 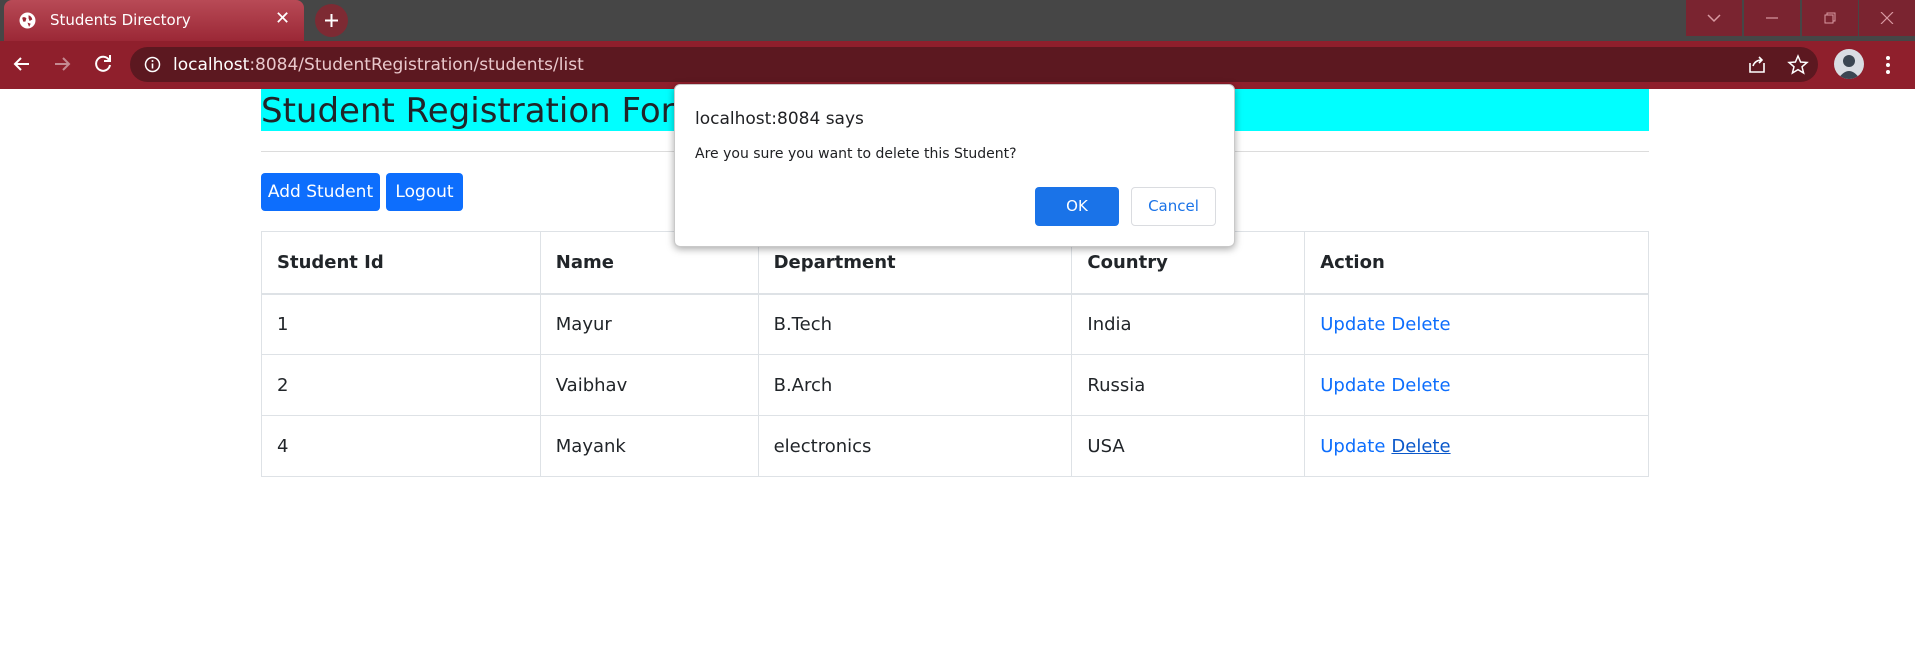 I want to click on menu-icon, so click(x=1888, y=65).